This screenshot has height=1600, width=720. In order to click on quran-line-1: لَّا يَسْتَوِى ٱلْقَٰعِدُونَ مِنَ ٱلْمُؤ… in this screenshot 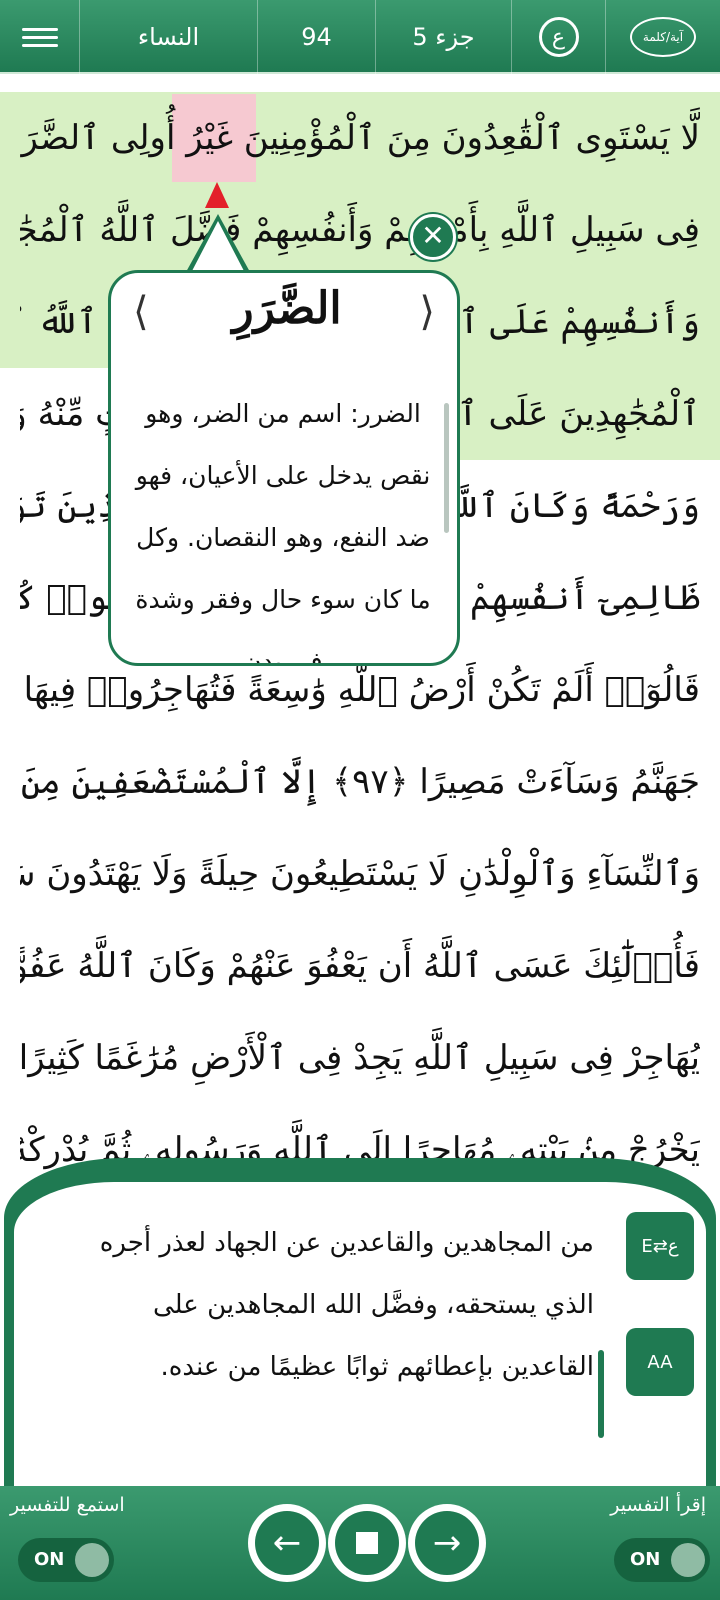, I will do `click(360, 138)`.